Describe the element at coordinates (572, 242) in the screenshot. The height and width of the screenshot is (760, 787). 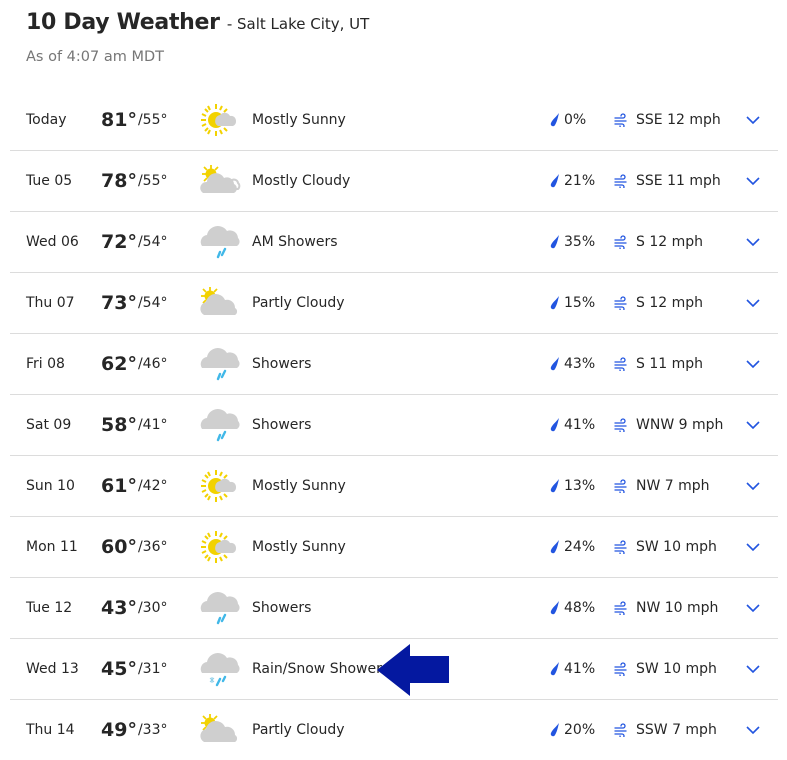
I see `precipitation: 35%` at that location.